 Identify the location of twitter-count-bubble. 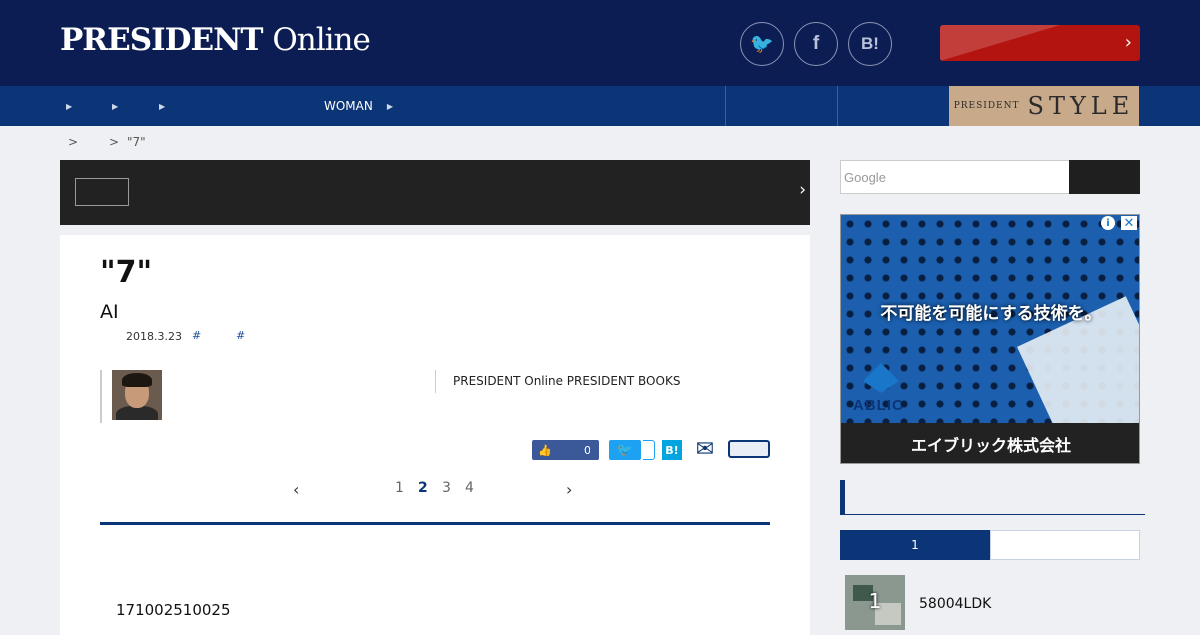
(649, 450).